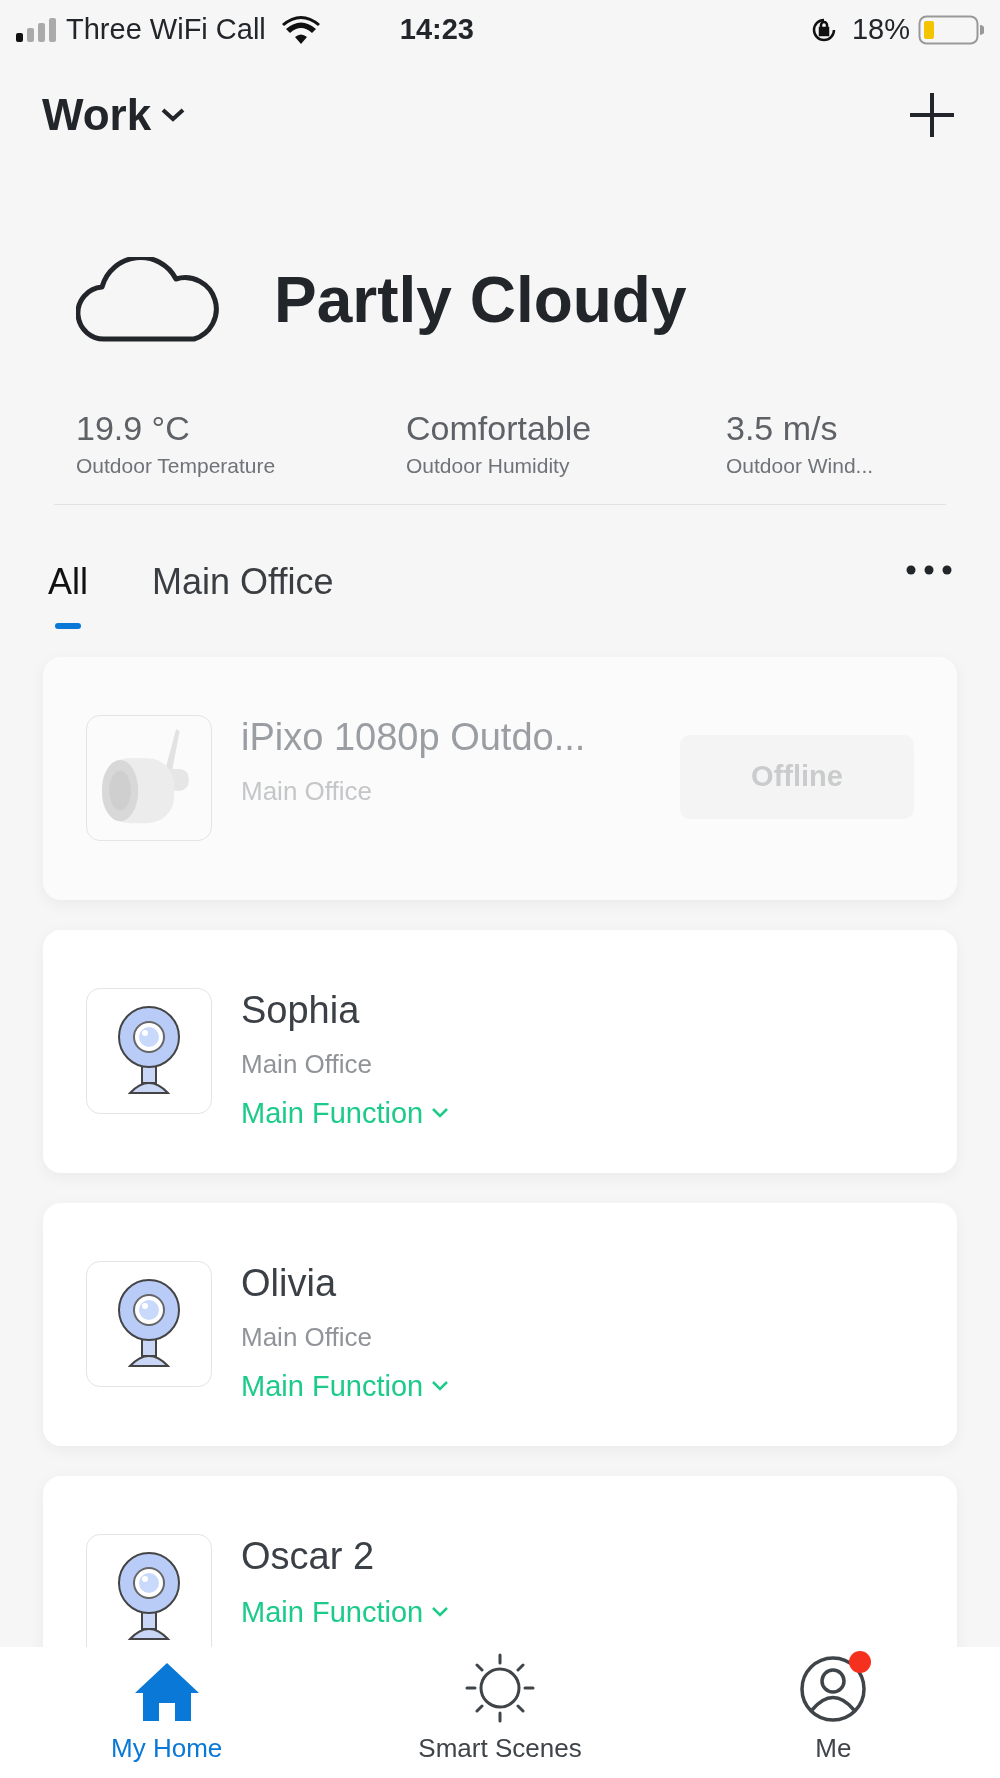  I want to click on nav-tab: Me, so click(833, 1712).